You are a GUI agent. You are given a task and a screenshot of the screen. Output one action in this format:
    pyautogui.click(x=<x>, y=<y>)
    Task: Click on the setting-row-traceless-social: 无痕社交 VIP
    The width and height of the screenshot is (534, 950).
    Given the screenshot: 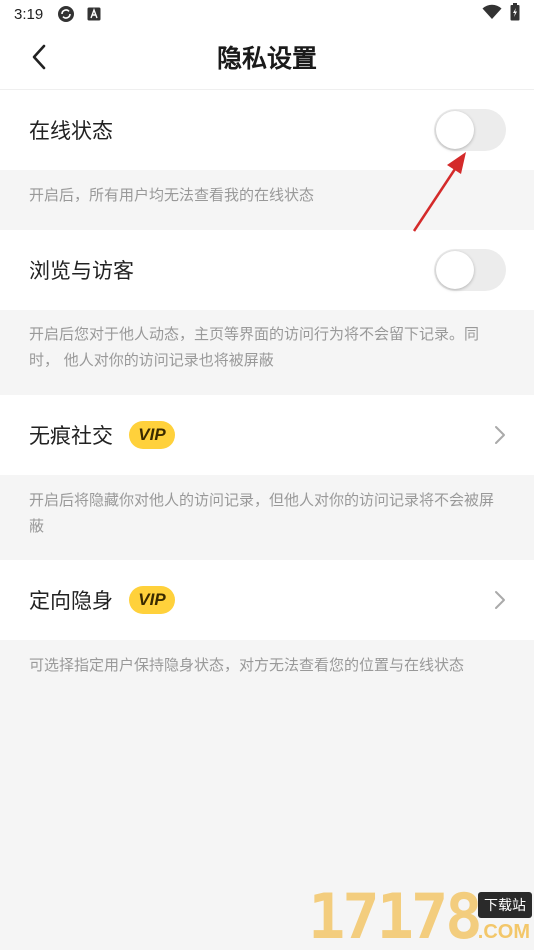 What is the action you would take?
    pyautogui.click(x=267, y=435)
    